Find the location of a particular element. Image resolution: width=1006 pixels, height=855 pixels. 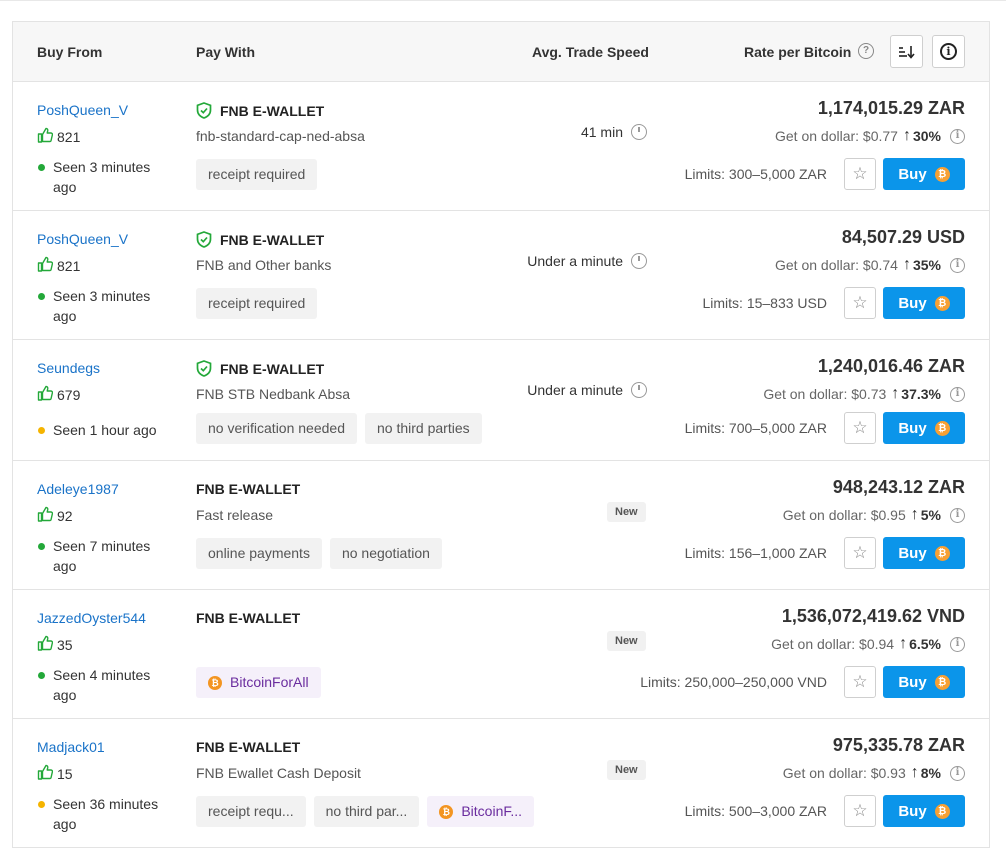

bitcoin-tag-label: BitcoinForAll is located at coordinates (269, 682).